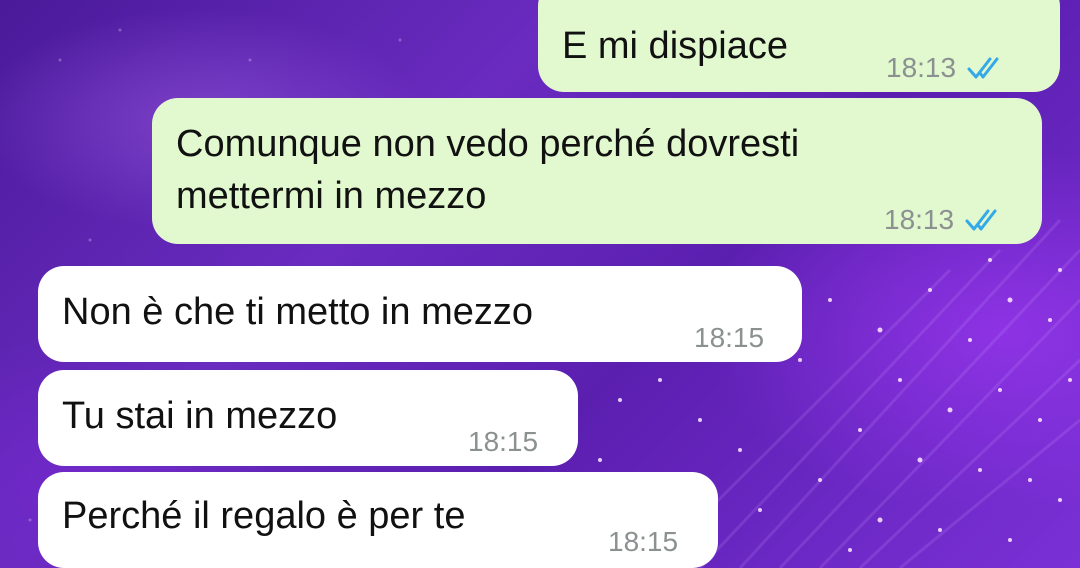  What do you see at coordinates (297, 312) in the screenshot?
I see `message-text: Non è che ti metto in mezzo` at bounding box center [297, 312].